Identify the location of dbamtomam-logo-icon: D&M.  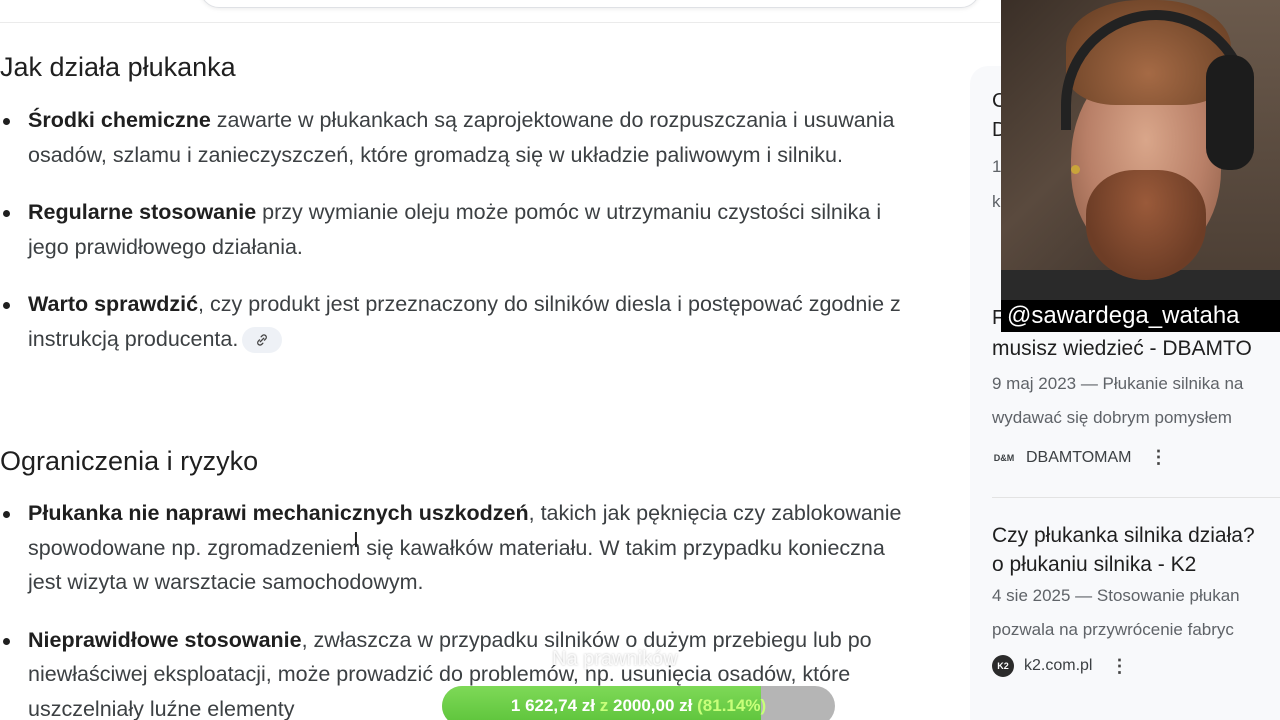
(1004, 457).